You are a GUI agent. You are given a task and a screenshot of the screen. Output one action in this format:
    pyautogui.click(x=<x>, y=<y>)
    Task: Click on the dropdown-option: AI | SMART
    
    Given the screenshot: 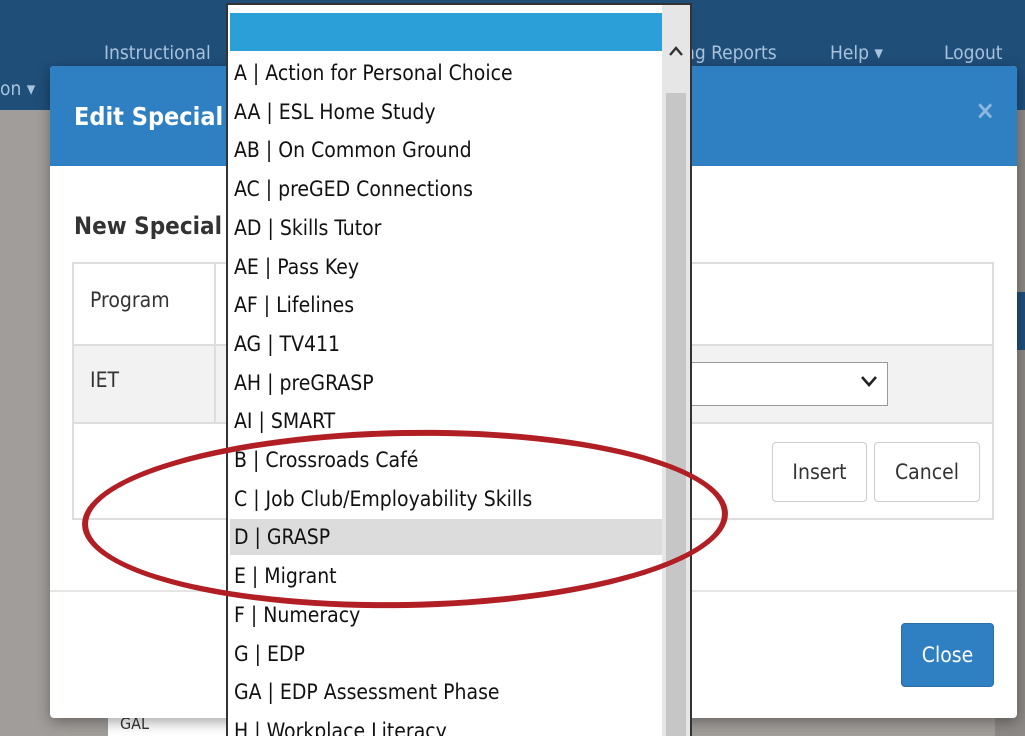 What is the action you would take?
    pyautogui.click(x=446, y=421)
    